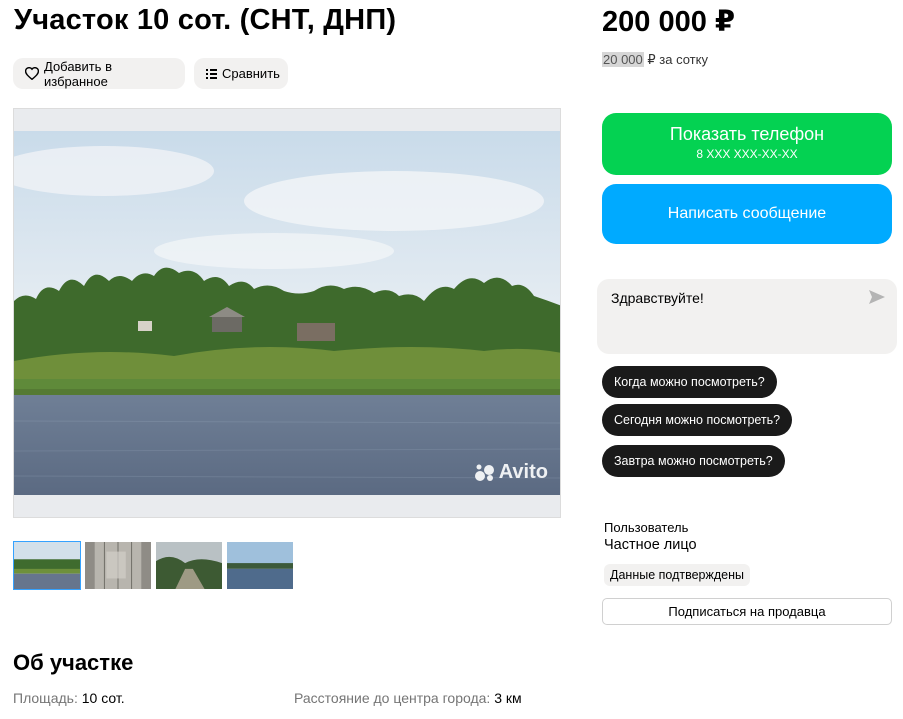 This screenshot has height=719, width=903. I want to click on masked-phone: 8 XXX XXX-XX-XX, so click(747, 154).